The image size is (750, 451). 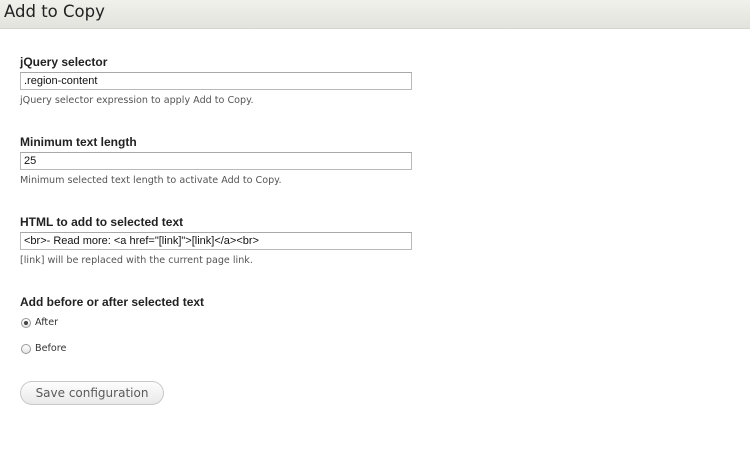 What do you see at coordinates (216, 161) in the screenshot?
I see `min-length-input: 25` at bounding box center [216, 161].